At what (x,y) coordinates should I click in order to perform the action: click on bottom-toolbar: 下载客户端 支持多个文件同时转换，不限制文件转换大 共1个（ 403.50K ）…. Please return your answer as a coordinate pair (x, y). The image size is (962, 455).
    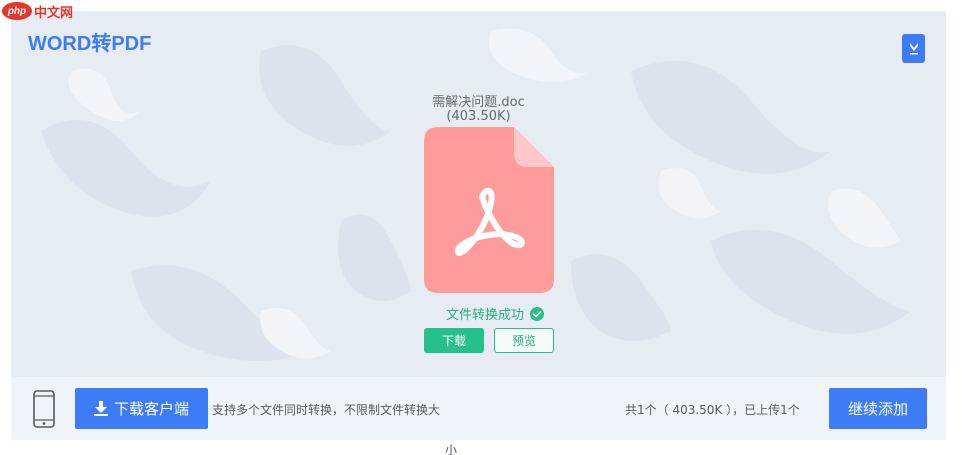
    Looking at the image, I should click on (478, 408).